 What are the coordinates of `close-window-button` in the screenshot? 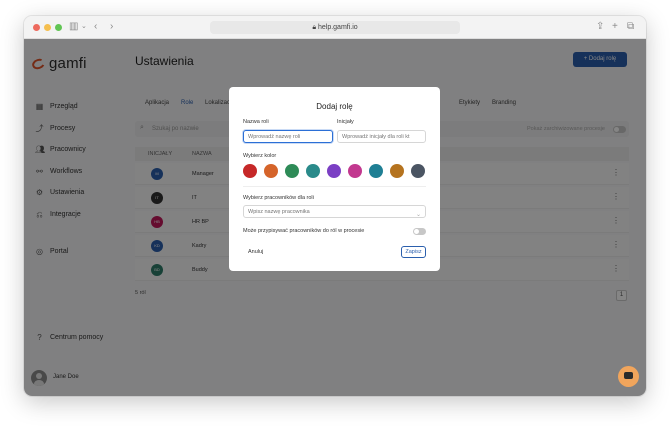 It's located at (36, 27).